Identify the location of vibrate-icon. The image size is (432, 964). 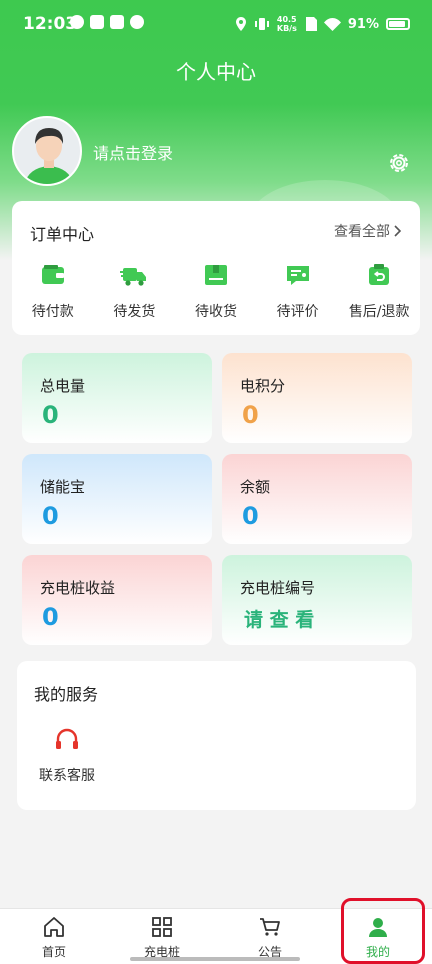
(261, 24).